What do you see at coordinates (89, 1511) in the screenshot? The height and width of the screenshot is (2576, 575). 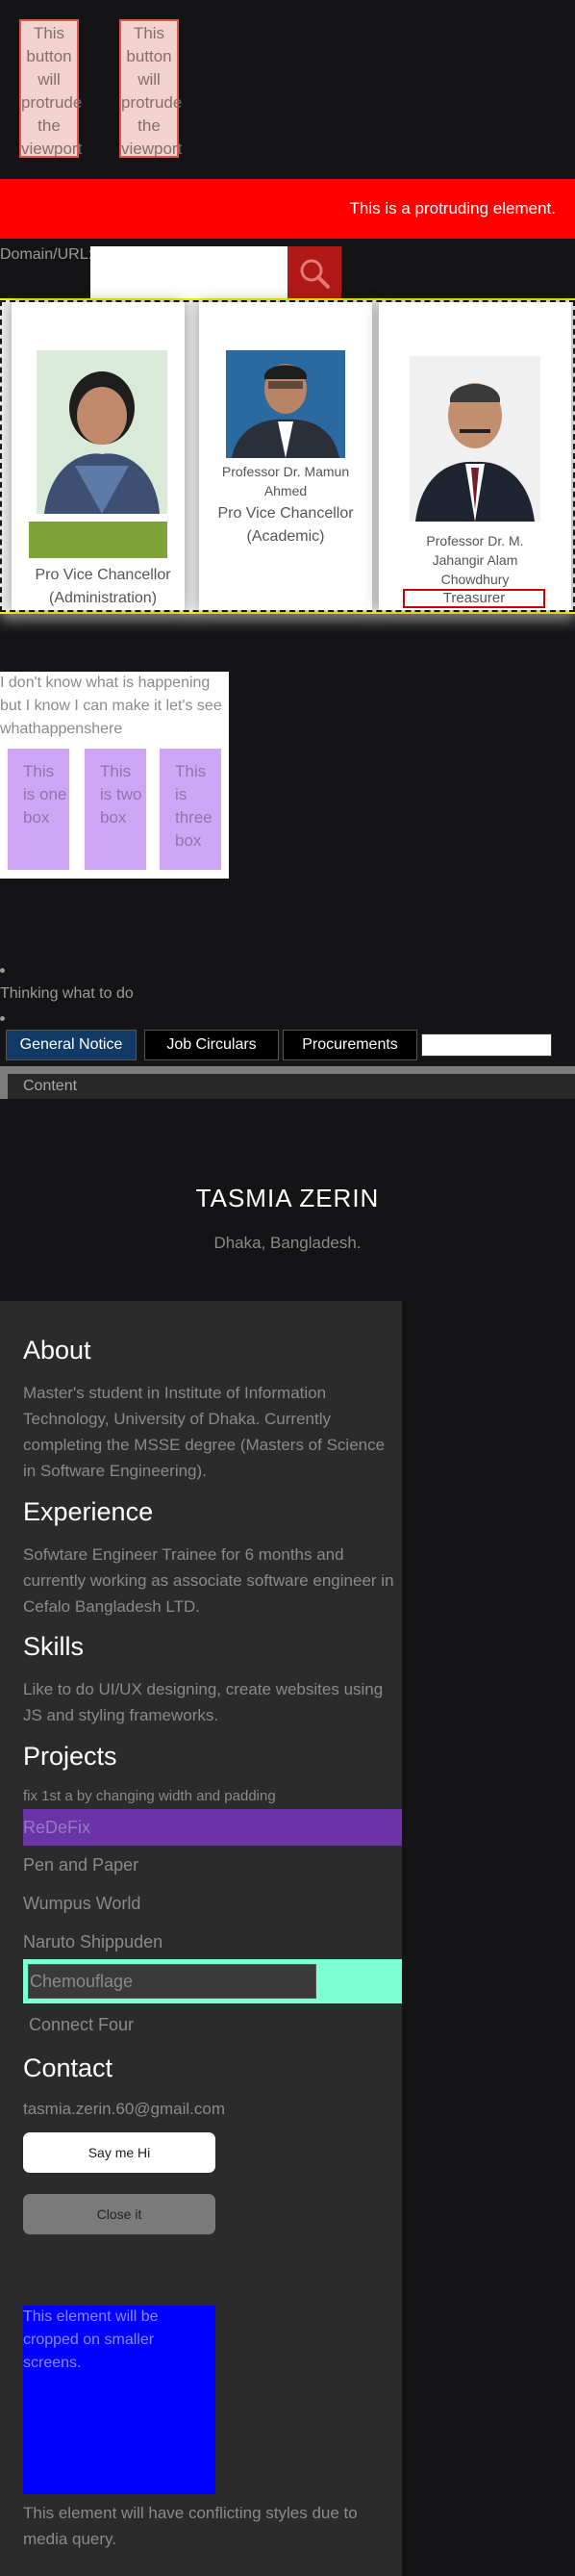 I see `experience-heading: Experience` at bounding box center [89, 1511].